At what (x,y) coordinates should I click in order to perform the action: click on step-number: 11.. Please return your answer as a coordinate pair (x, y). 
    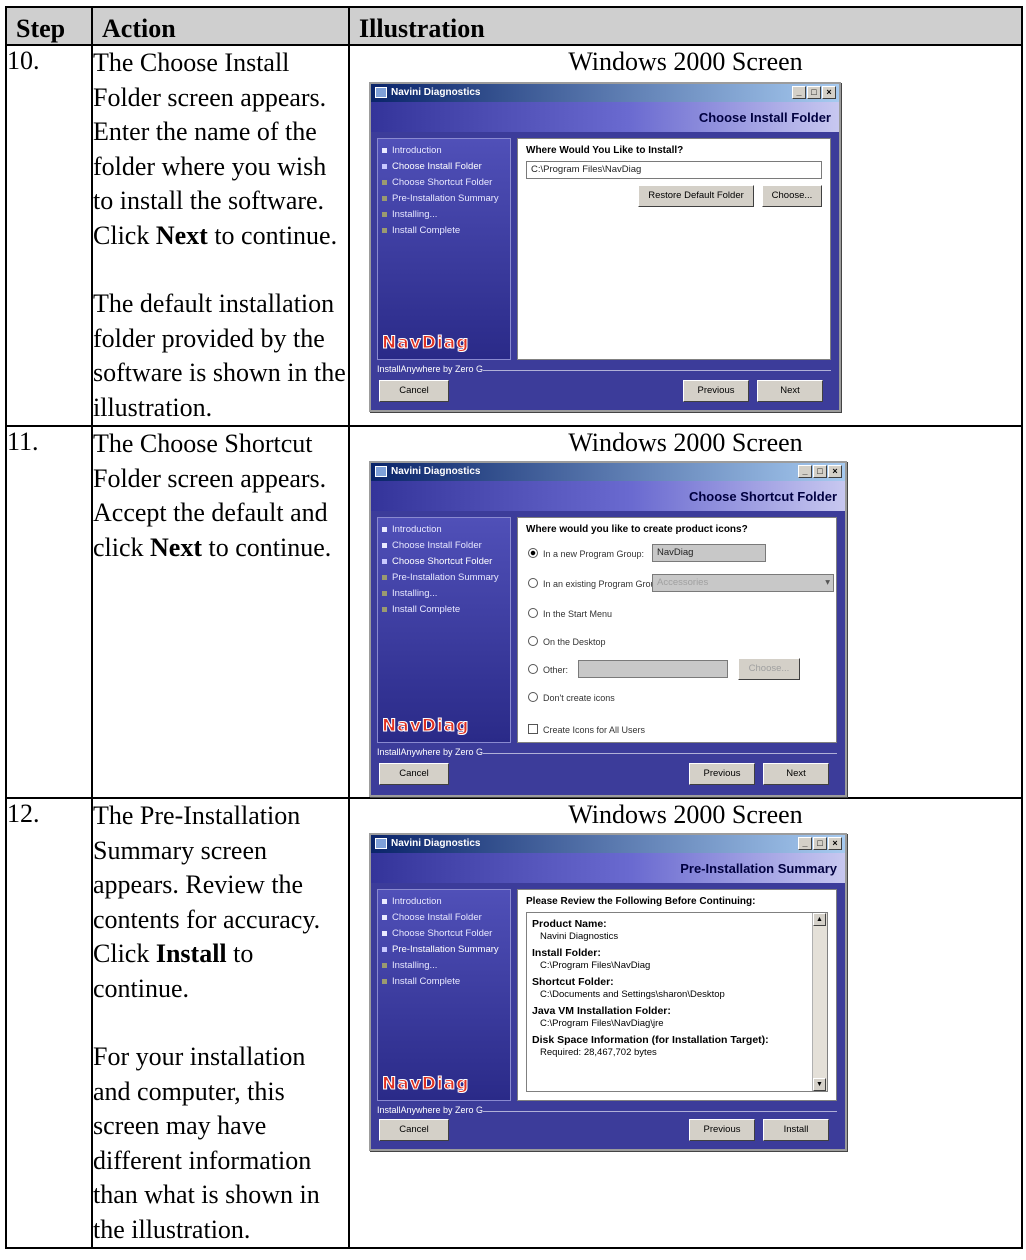
    Looking at the image, I should click on (49, 612).